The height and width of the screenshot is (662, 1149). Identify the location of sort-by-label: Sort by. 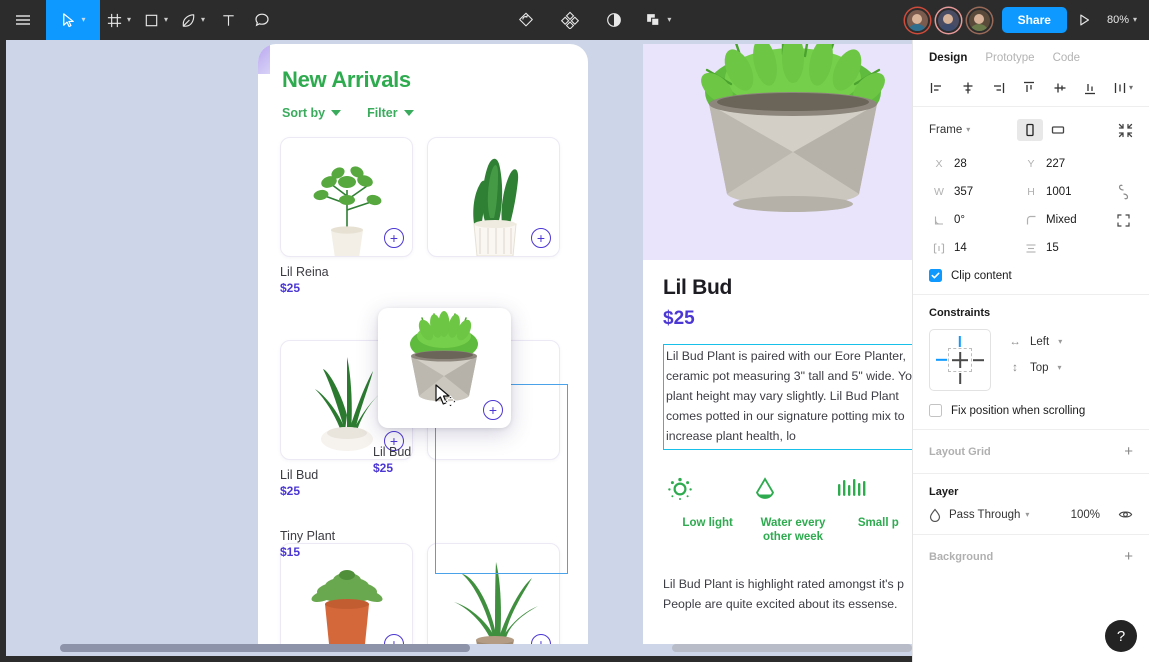
(304, 113).